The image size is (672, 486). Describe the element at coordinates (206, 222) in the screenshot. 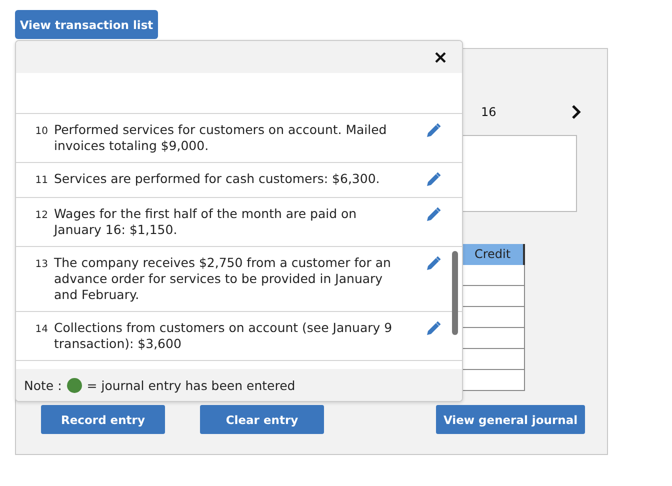

I see `transaction-text: Wages for the first half of the month are paid on January 16: $1,150.` at that location.